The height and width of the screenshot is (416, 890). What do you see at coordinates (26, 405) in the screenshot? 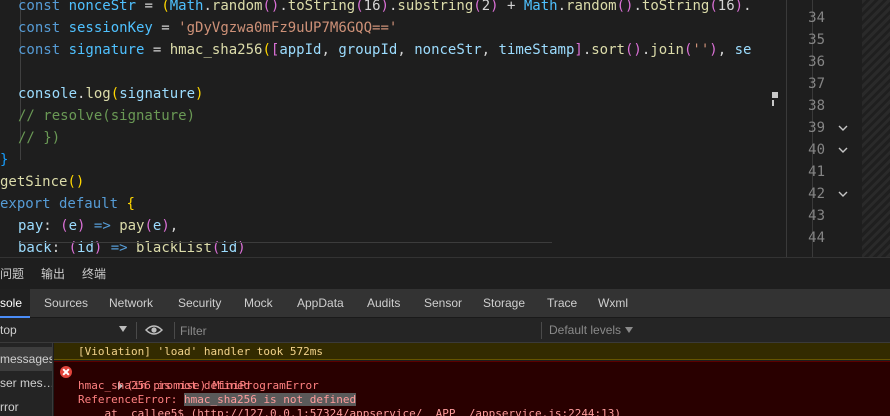
I see `sidebar-item-errors: rror` at bounding box center [26, 405].